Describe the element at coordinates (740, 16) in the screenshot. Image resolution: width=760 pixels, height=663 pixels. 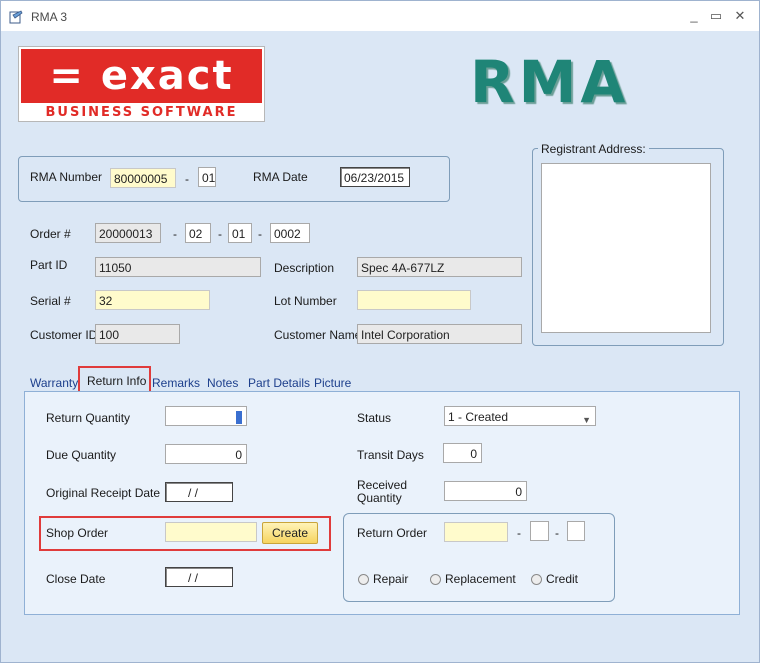
I see `close-icon: ✕` at that location.